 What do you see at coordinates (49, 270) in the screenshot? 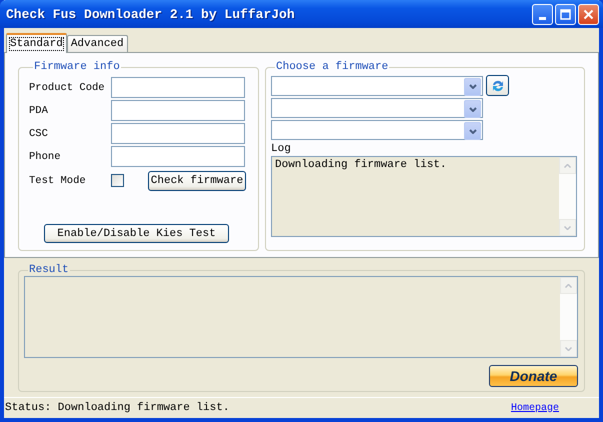
I see `group-title: Result` at bounding box center [49, 270].